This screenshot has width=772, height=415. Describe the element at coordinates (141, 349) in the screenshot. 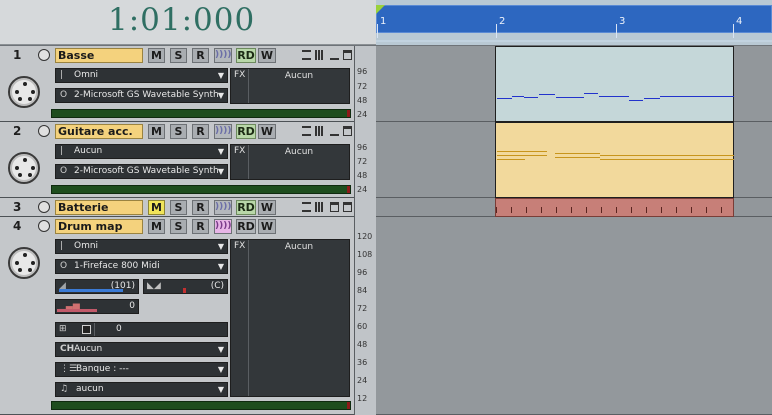

I see `ch-select: CH Aucun ▼` at that location.